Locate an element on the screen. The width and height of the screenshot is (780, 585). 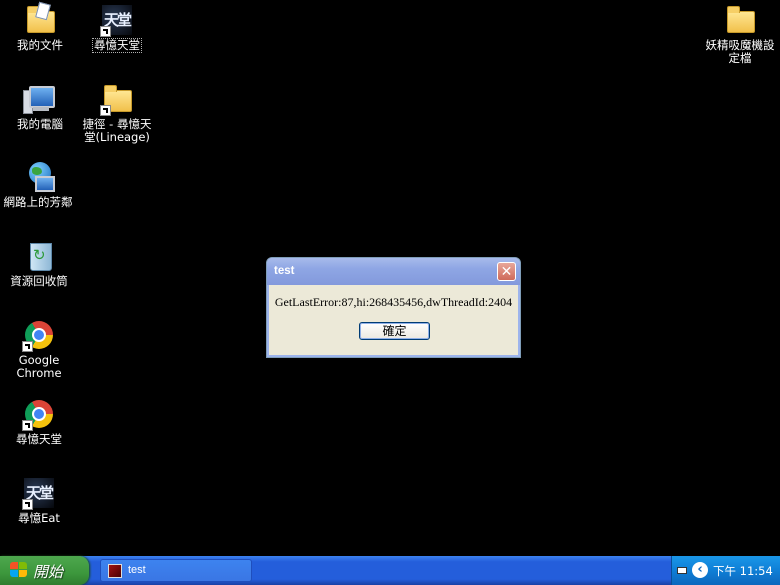
taskbar-button-test: test is located at coordinates (176, 570).